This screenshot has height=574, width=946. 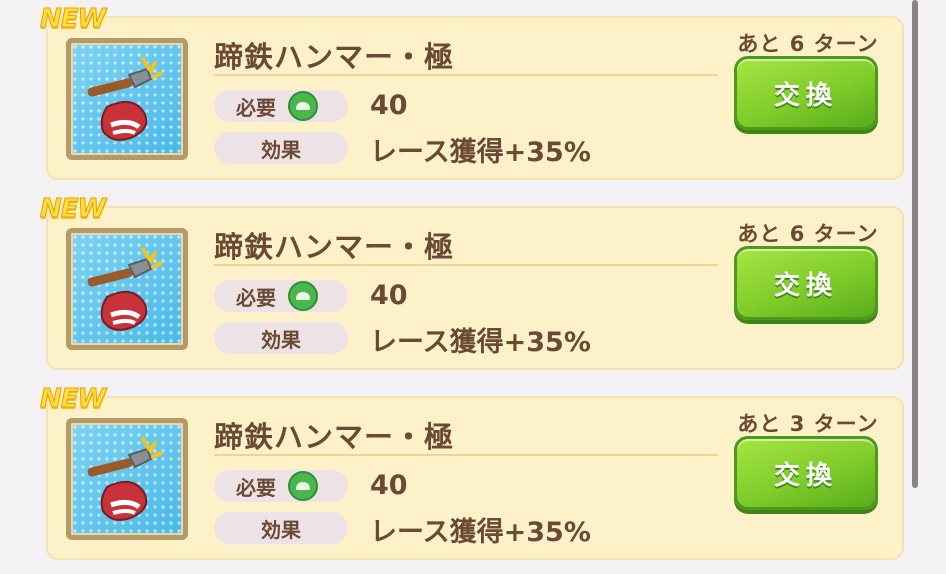 I want to click on scrollbar, so click(x=915, y=287).